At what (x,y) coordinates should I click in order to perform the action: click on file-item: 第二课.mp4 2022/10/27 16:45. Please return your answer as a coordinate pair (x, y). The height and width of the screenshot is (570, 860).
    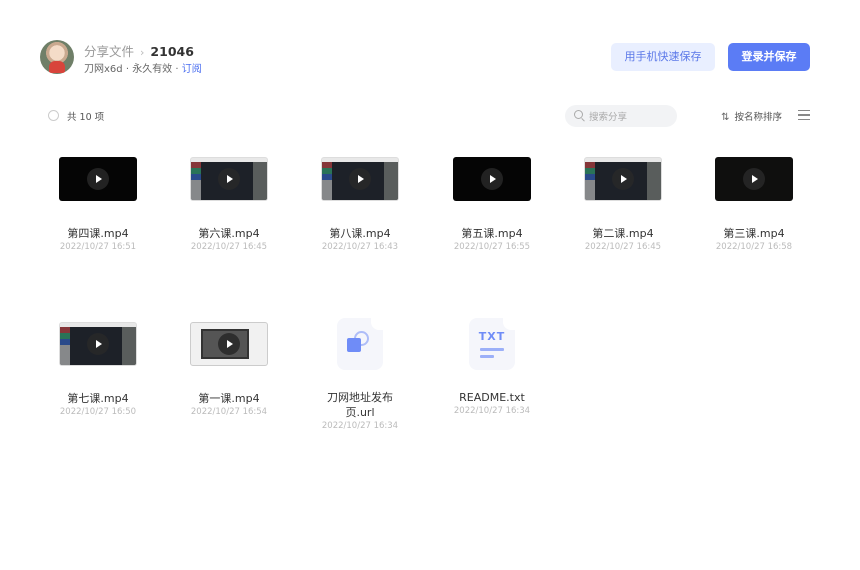
    Looking at the image, I should click on (623, 204).